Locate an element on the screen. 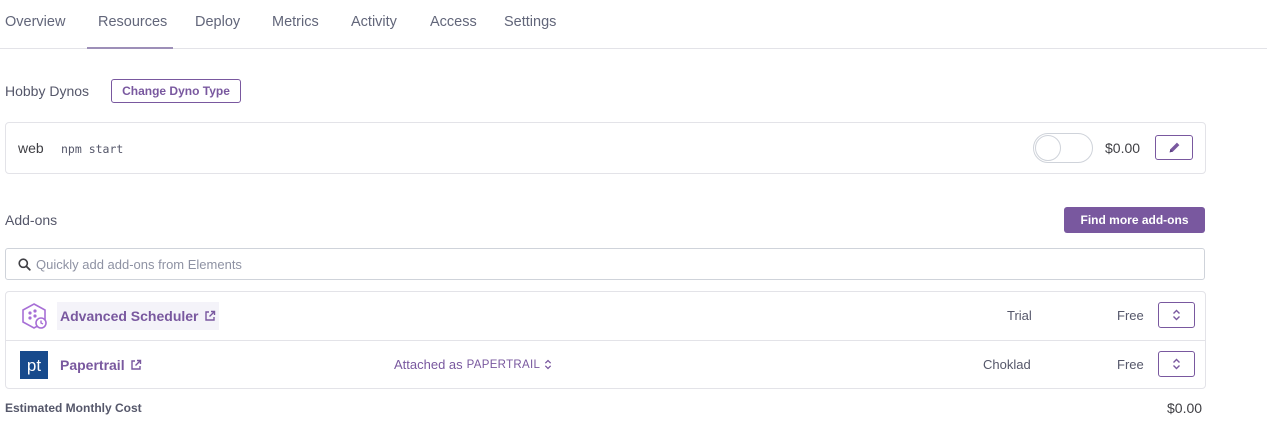  active-tab-indicator is located at coordinates (130, 48).